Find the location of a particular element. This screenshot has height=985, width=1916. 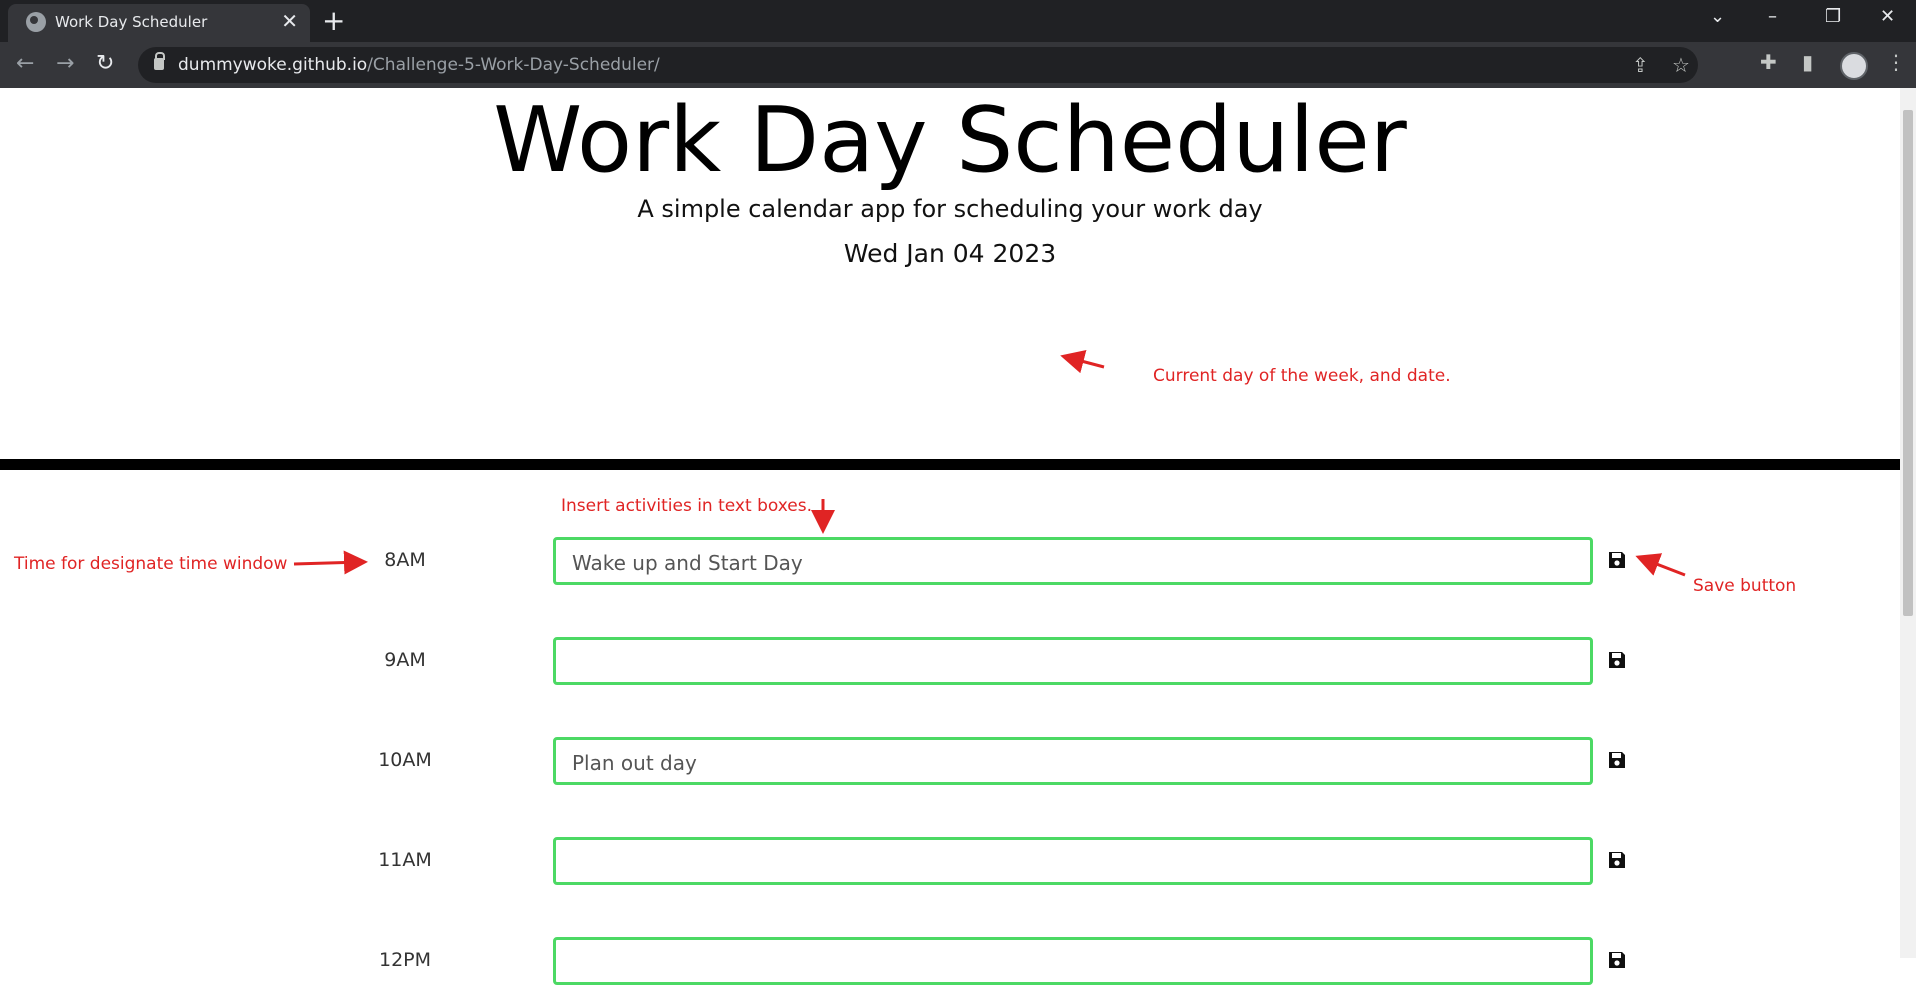

page-scrollbar is located at coordinates (1908, 523).